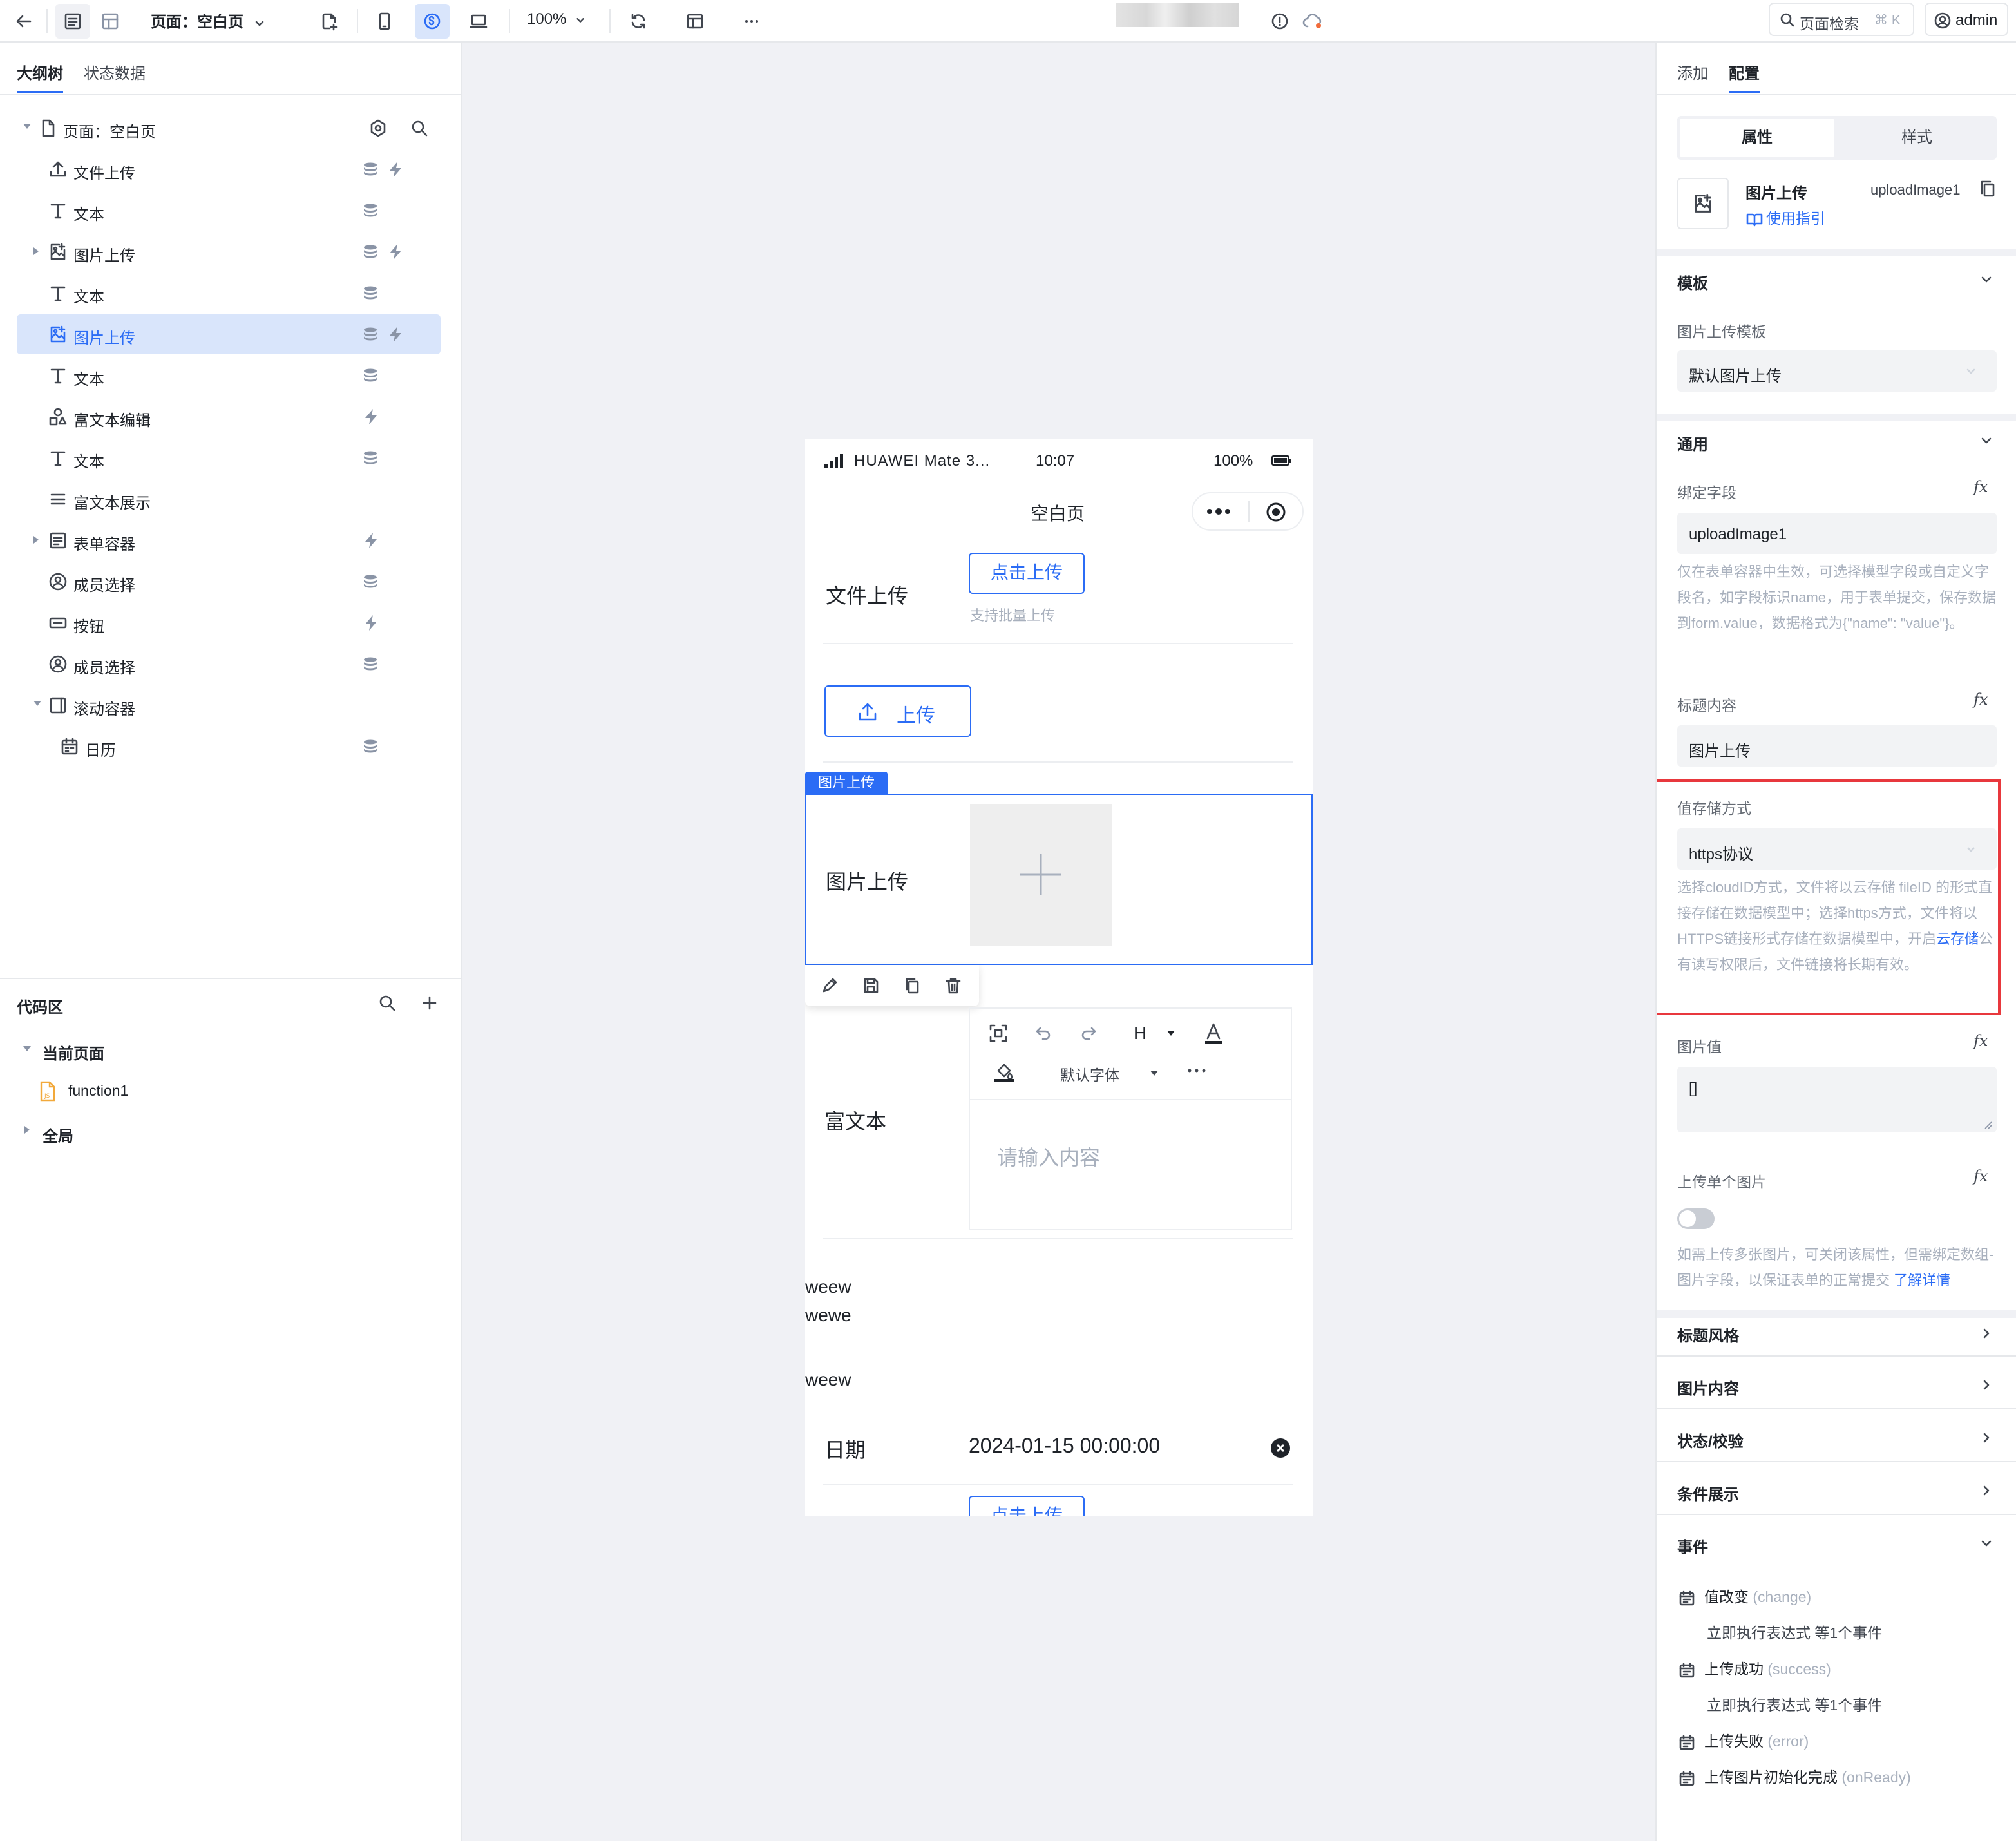 The image size is (2016, 1841). What do you see at coordinates (478, 21) in the screenshot?
I see `desktop-view-icon` at bounding box center [478, 21].